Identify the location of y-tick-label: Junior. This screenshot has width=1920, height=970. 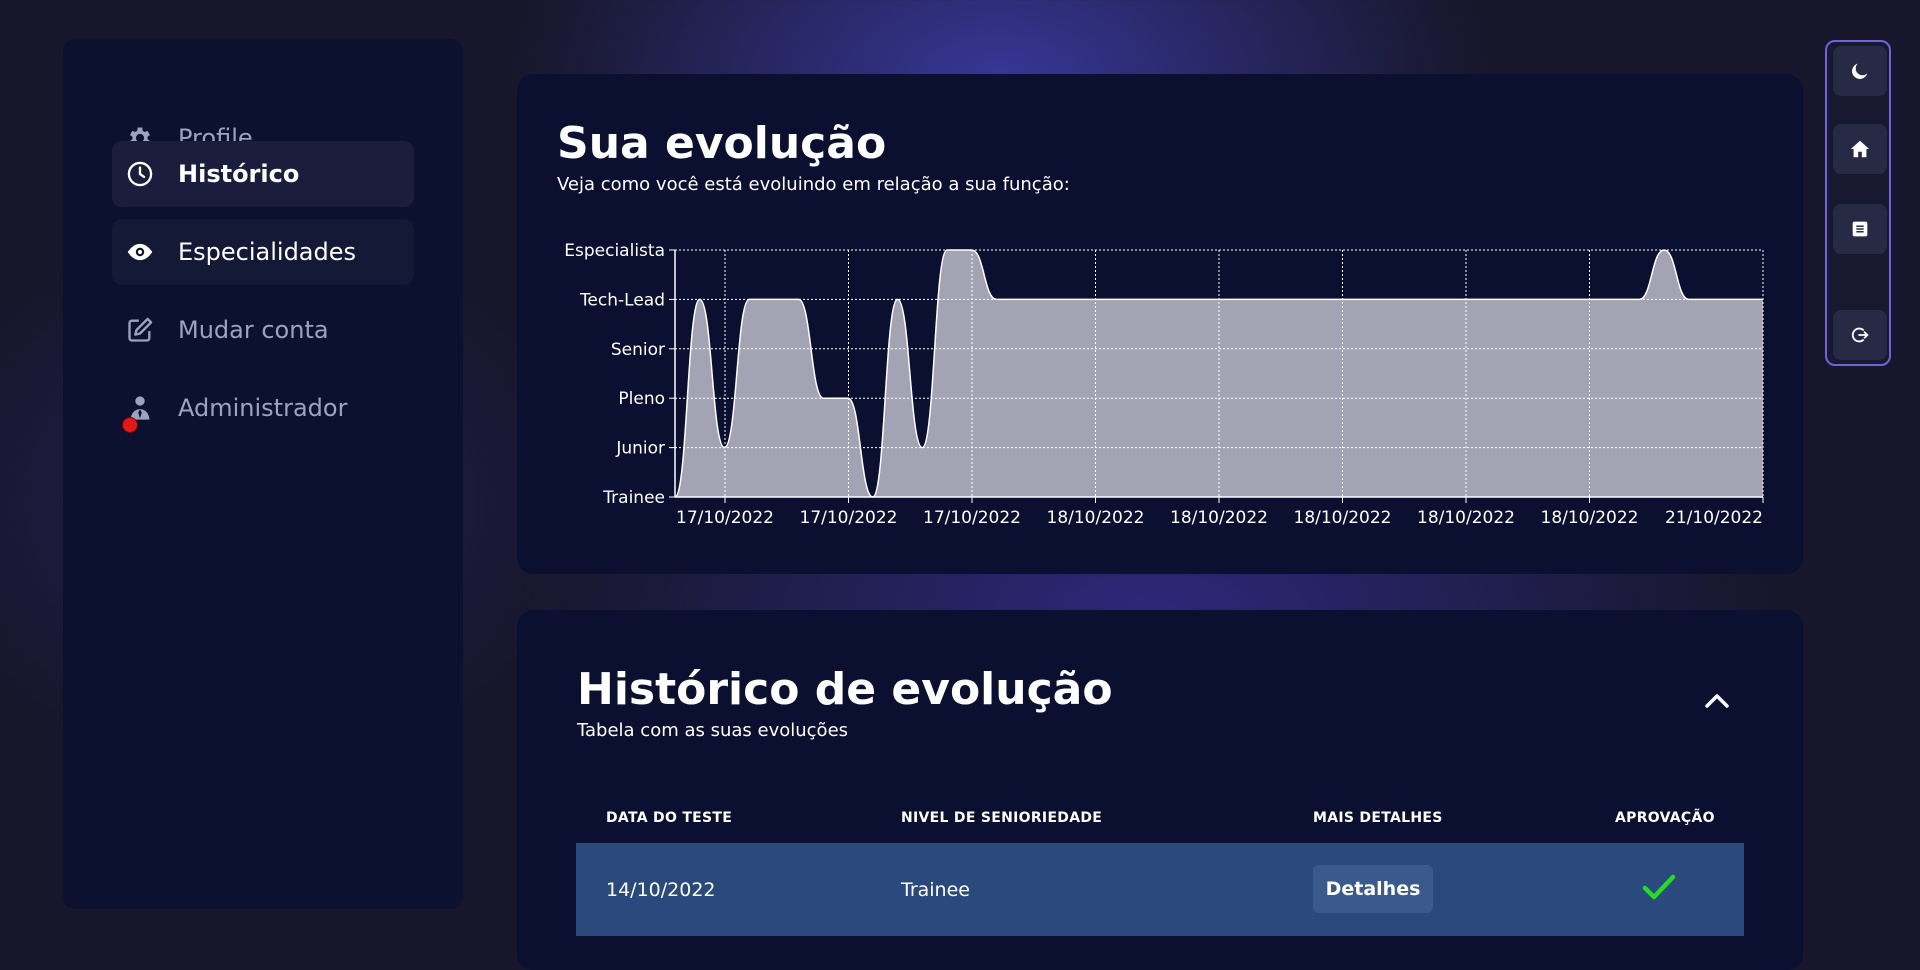
(640, 449).